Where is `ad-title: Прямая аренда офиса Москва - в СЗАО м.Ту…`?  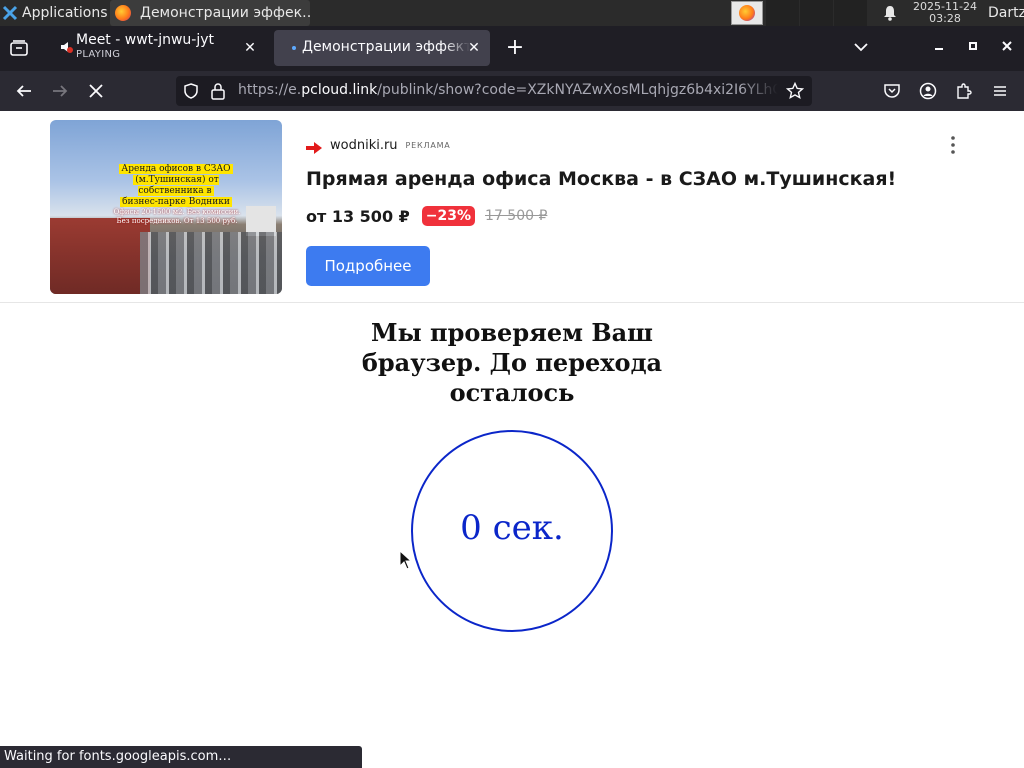
ad-title: Прямая аренда офиса Москва - в СЗАО м.Ту… is located at coordinates (601, 179).